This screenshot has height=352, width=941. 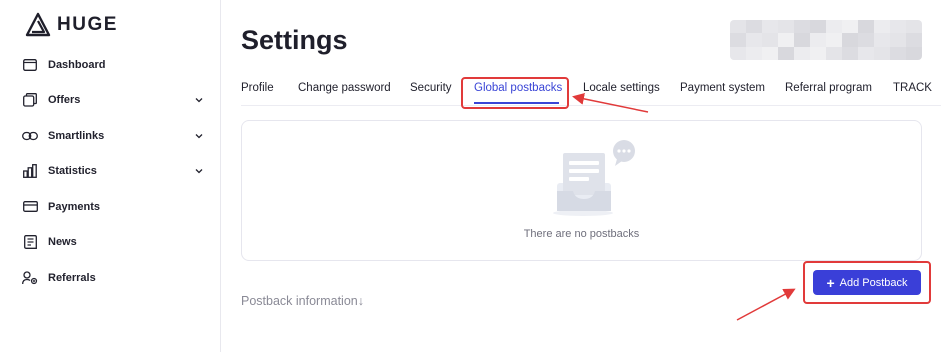 What do you see at coordinates (766, 304) in the screenshot?
I see `arrow-to-button` at bounding box center [766, 304].